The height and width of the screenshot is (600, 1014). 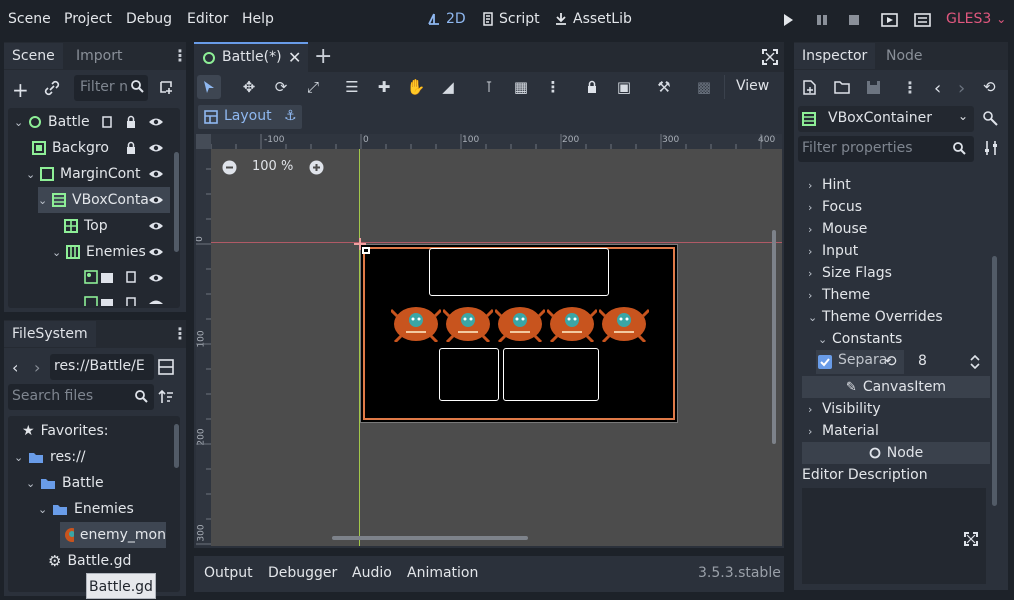 What do you see at coordinates (442, 573) in the screenshot?
I see `tab-animation: Animation` at bounding box center [442, 573].